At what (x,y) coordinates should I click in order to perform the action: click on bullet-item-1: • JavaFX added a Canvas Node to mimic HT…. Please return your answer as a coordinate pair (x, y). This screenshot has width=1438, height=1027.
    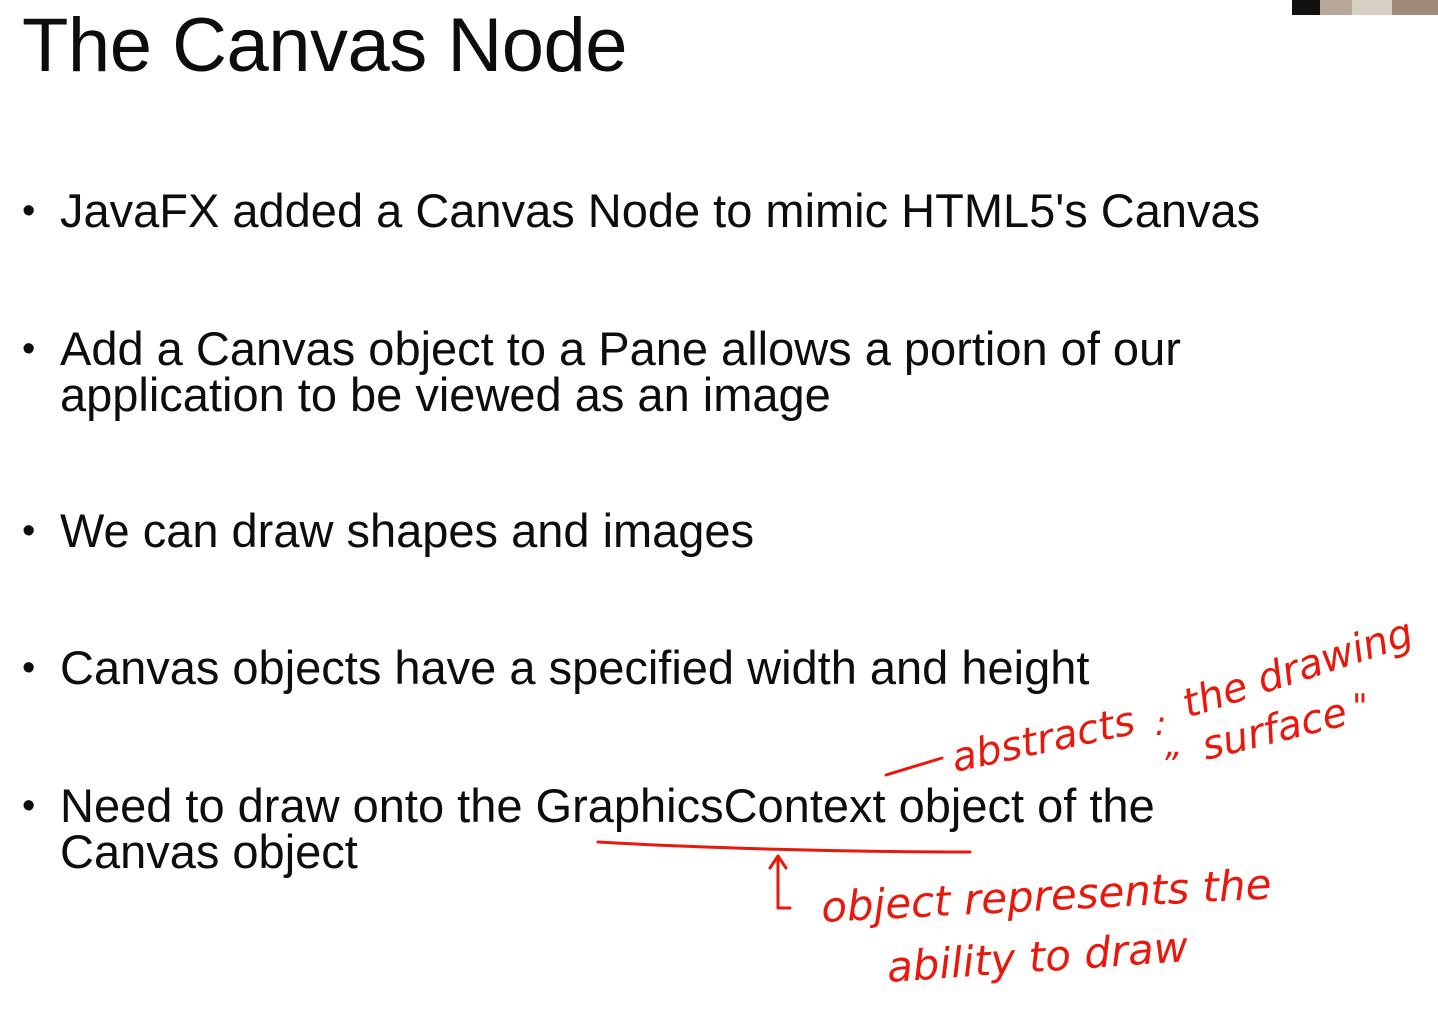
    Looking at the image, I should click on (641, 210).